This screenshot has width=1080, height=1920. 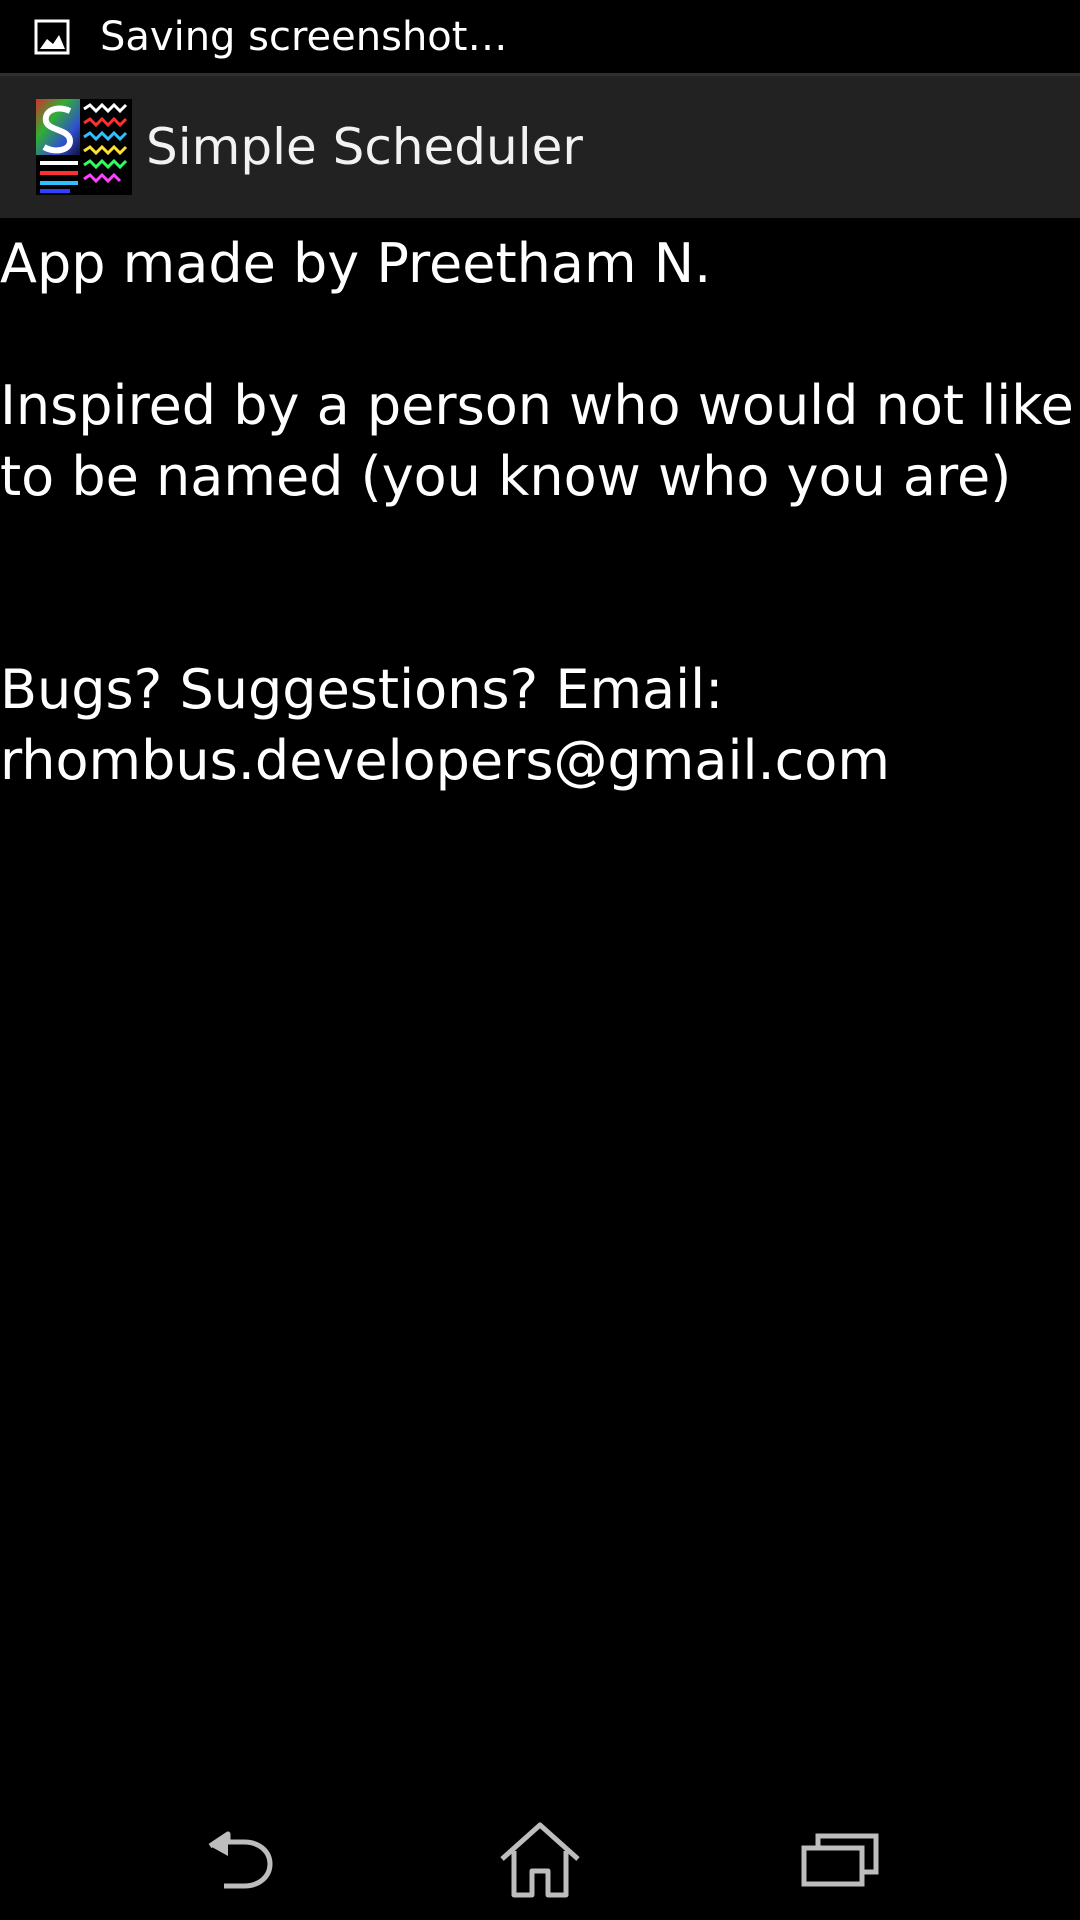 What do you see at coordinates (364, 147) in the screenshot?
I see `app-title: Simple Scheduler` at bounding box center [364, 147].